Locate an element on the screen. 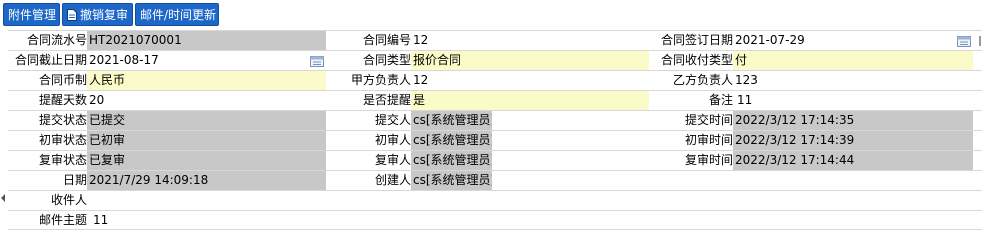 This screenshot has width=982, height=240. attachment-manage-label: 附件管理 is located at coordinates (32, 15).